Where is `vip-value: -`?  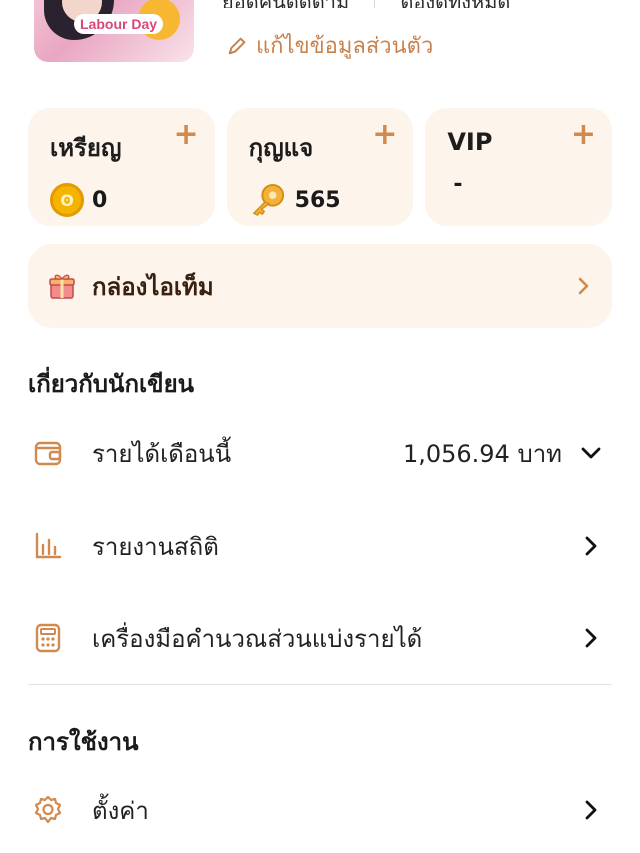
vip-value: - is located at coordinates (458, 184).